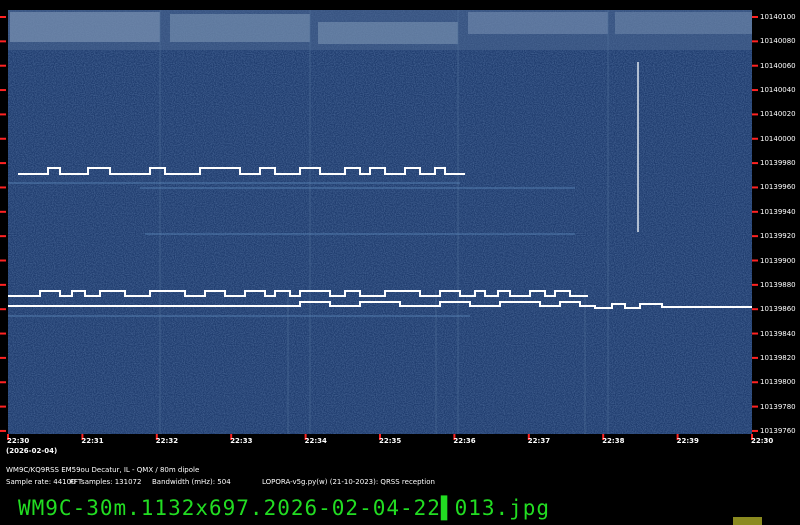  I want to click on x-tick-label: 22:32, so click(167, 441).